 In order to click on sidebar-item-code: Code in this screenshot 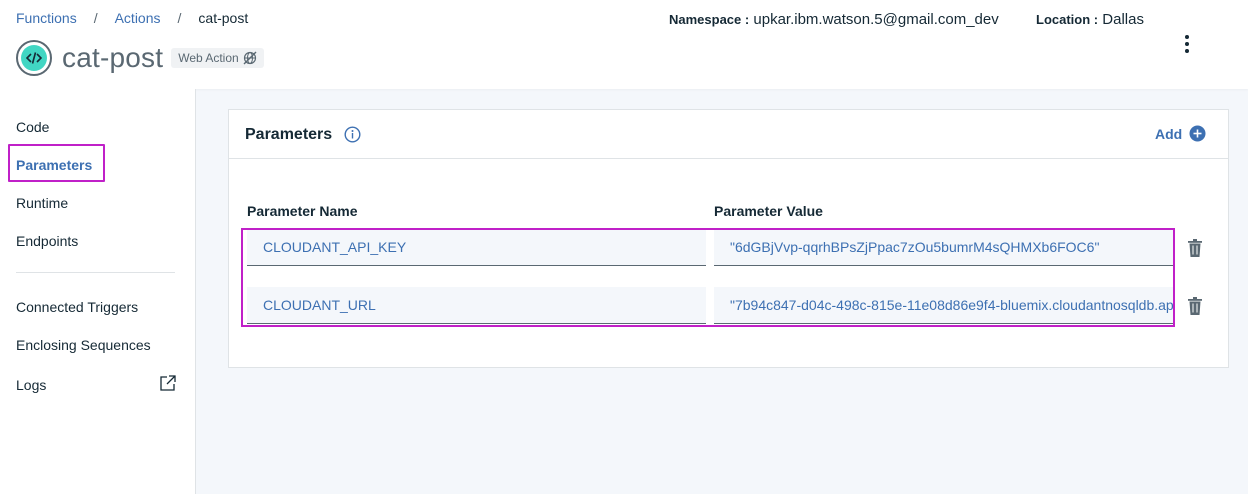, I will do `click(32, 127)`.